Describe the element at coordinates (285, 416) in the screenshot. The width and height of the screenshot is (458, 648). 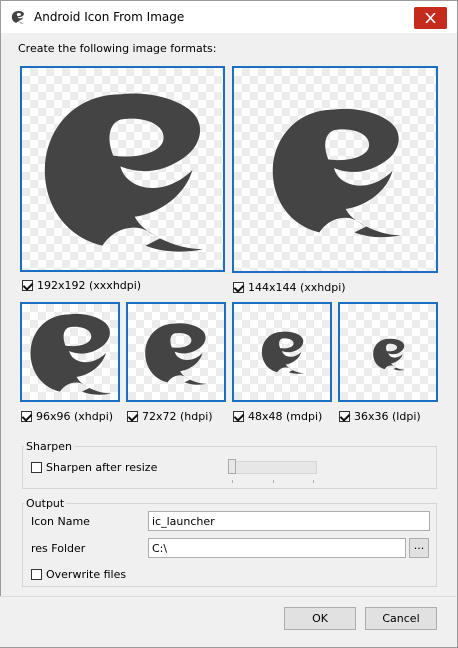
I see `format-label: 48x48 (mdpi)` at that location.